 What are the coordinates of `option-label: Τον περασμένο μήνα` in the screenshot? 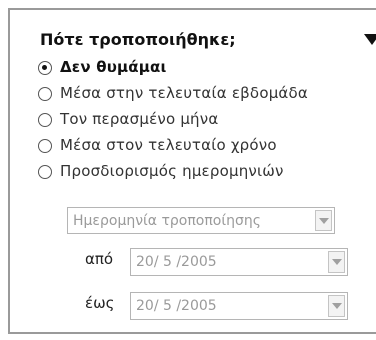 It's located at (139, 119).